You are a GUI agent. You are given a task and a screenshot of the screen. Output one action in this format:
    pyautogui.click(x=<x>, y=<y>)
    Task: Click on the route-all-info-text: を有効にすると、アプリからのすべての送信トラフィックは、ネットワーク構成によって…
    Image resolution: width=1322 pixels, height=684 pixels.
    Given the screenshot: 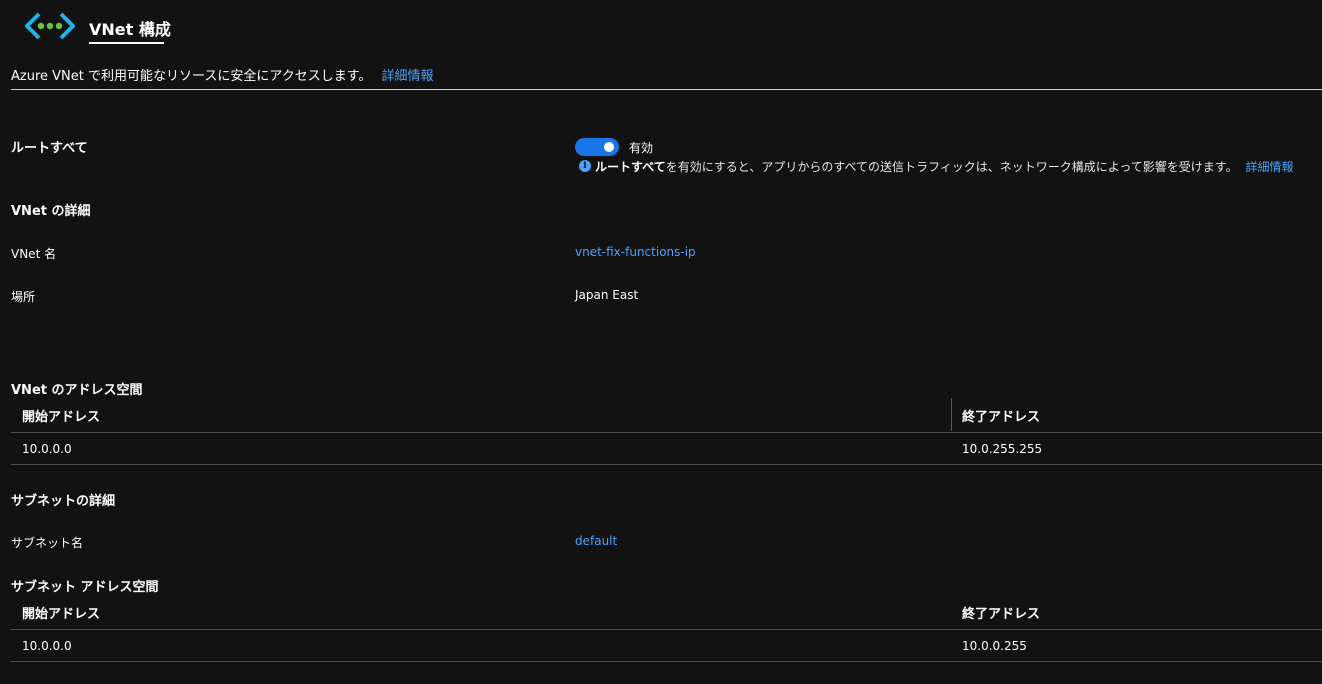 What is the action you would take?
    pyautogui.click(x=951, y=167)
    